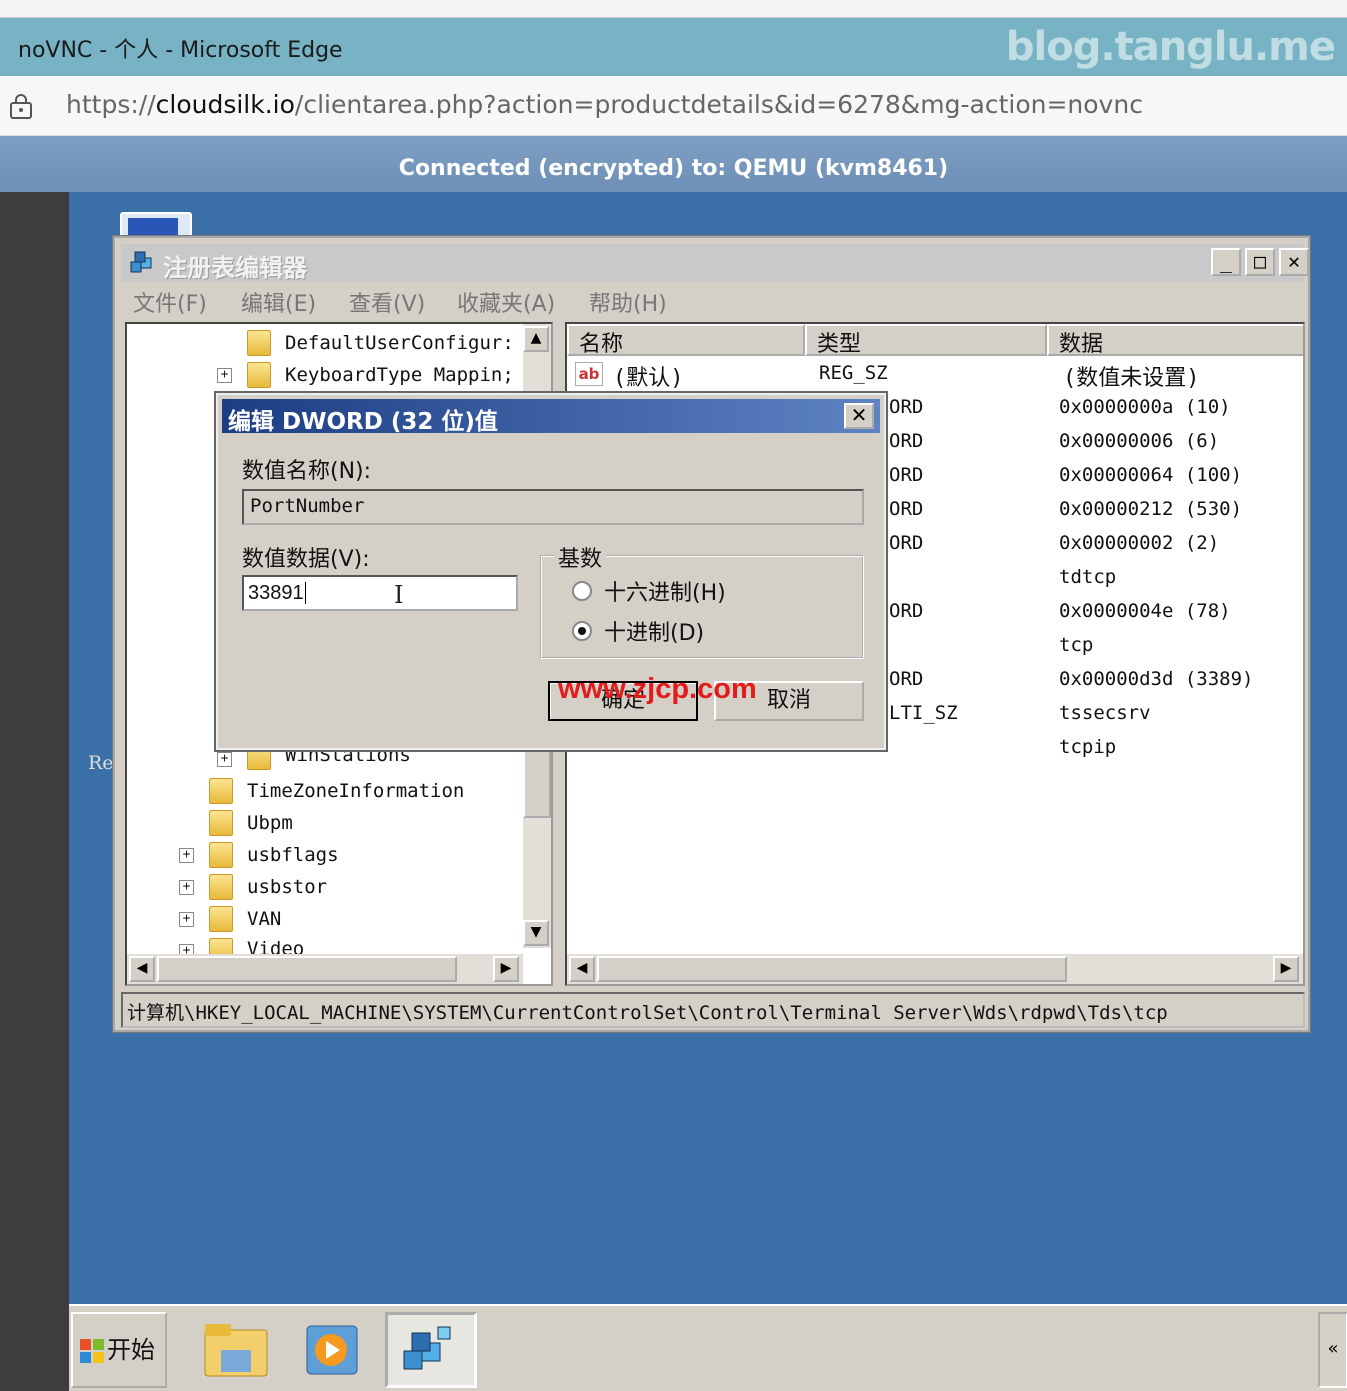 This screenshot has height=1391, width=1347. I want to click on taskbar: 开始 «, so click(708, 1347).